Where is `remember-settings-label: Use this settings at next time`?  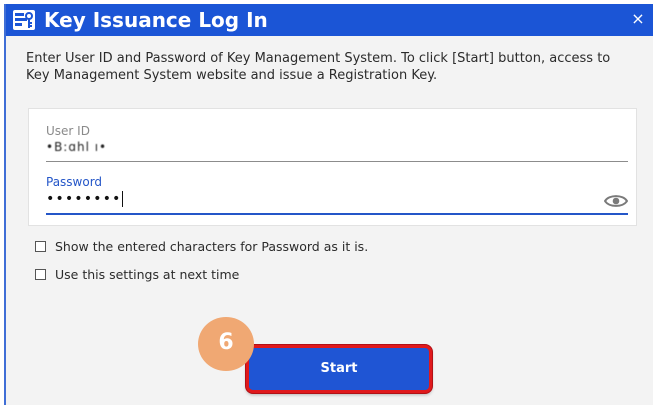
remember-settings-label: Use this settings at next time is located at coordinates (147, 274).